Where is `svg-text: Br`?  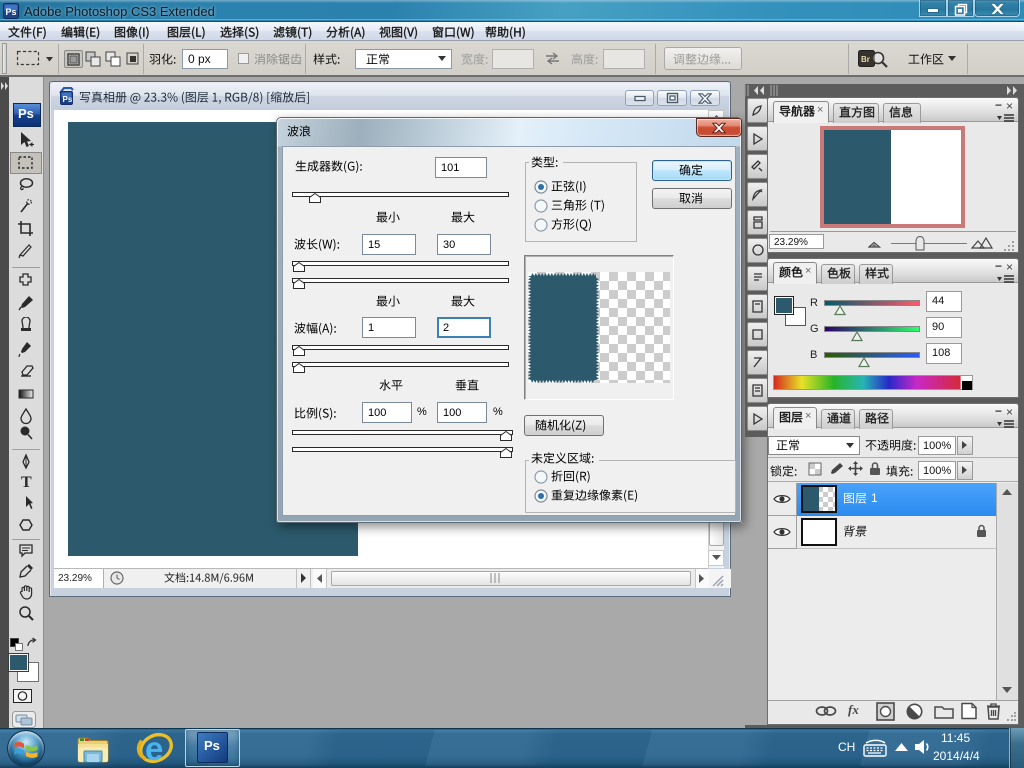 svg-text: Br is located at coordinates (865, 59).